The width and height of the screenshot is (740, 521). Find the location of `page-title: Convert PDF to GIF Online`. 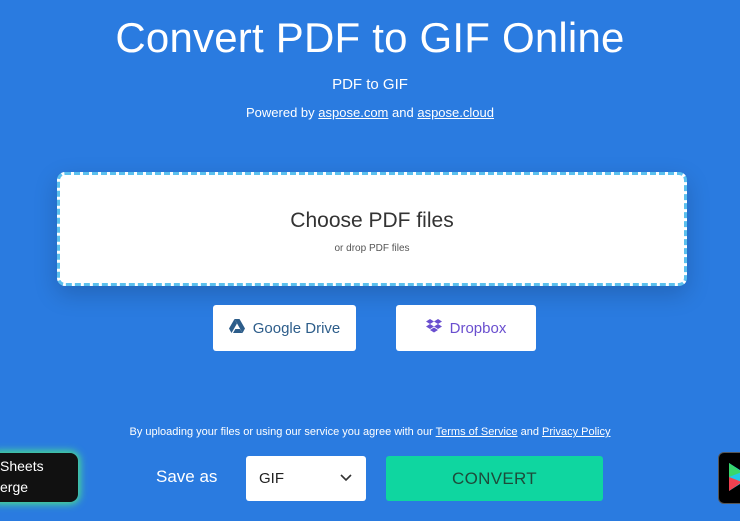

page-title: Convert PDF to GIF Online is located at coordinates (370, 37).